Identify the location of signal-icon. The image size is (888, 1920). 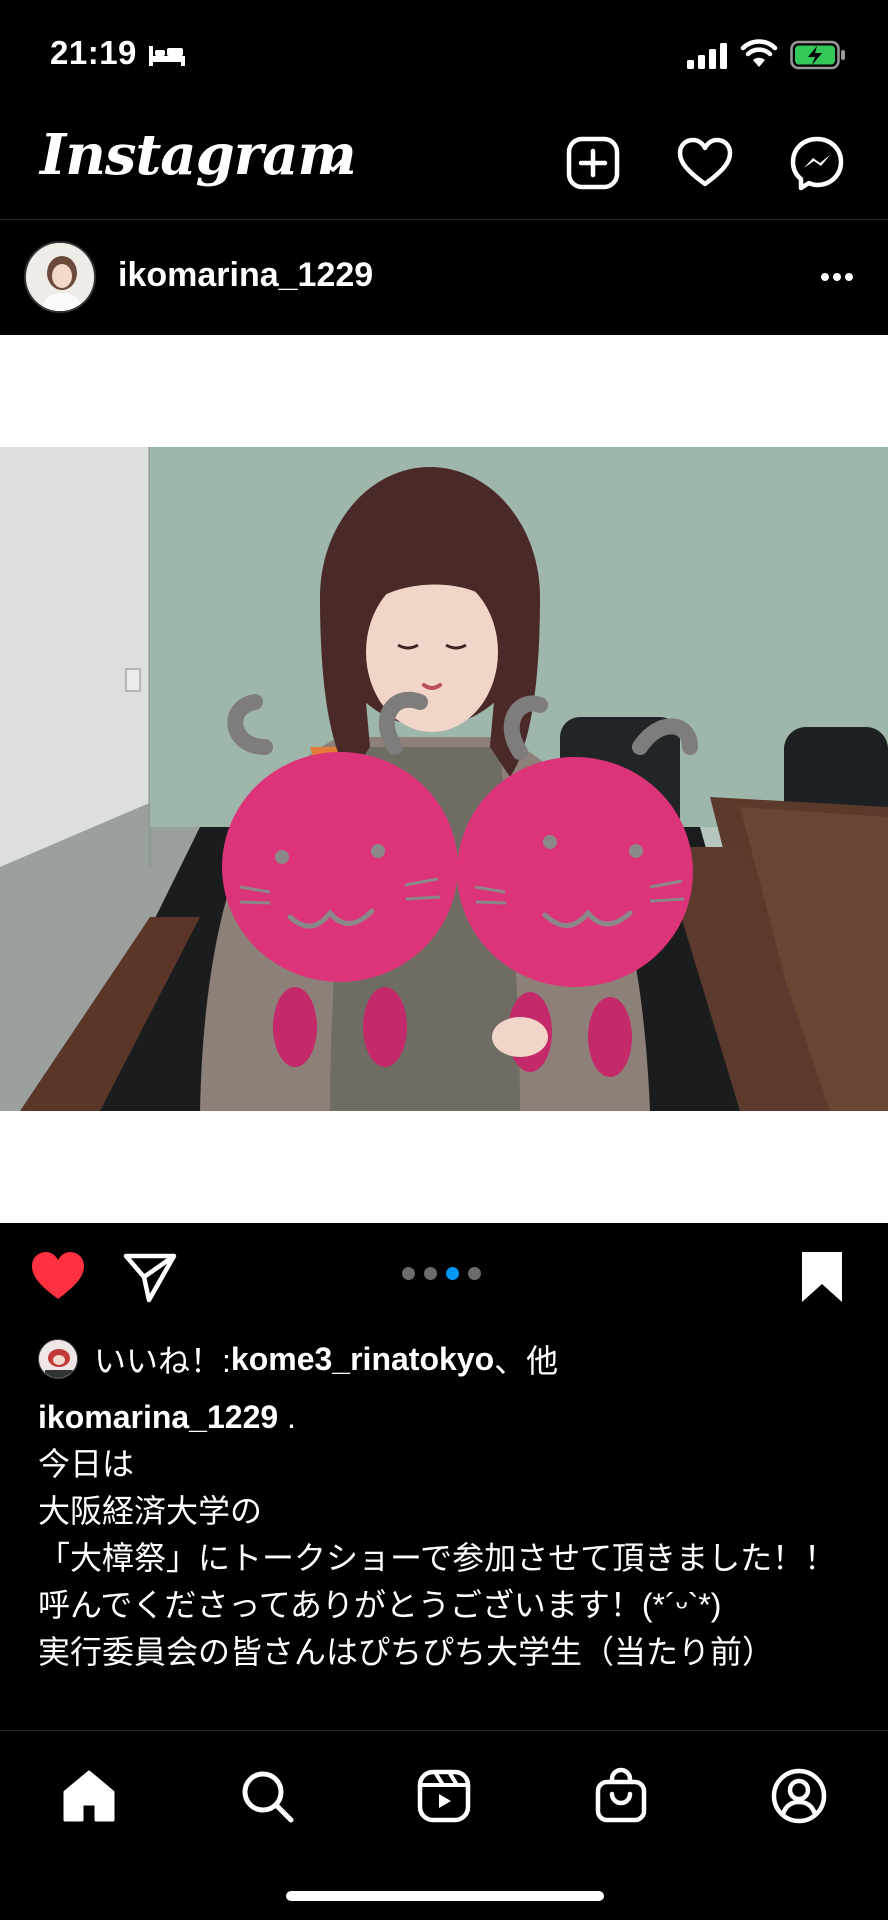
(707, 56).